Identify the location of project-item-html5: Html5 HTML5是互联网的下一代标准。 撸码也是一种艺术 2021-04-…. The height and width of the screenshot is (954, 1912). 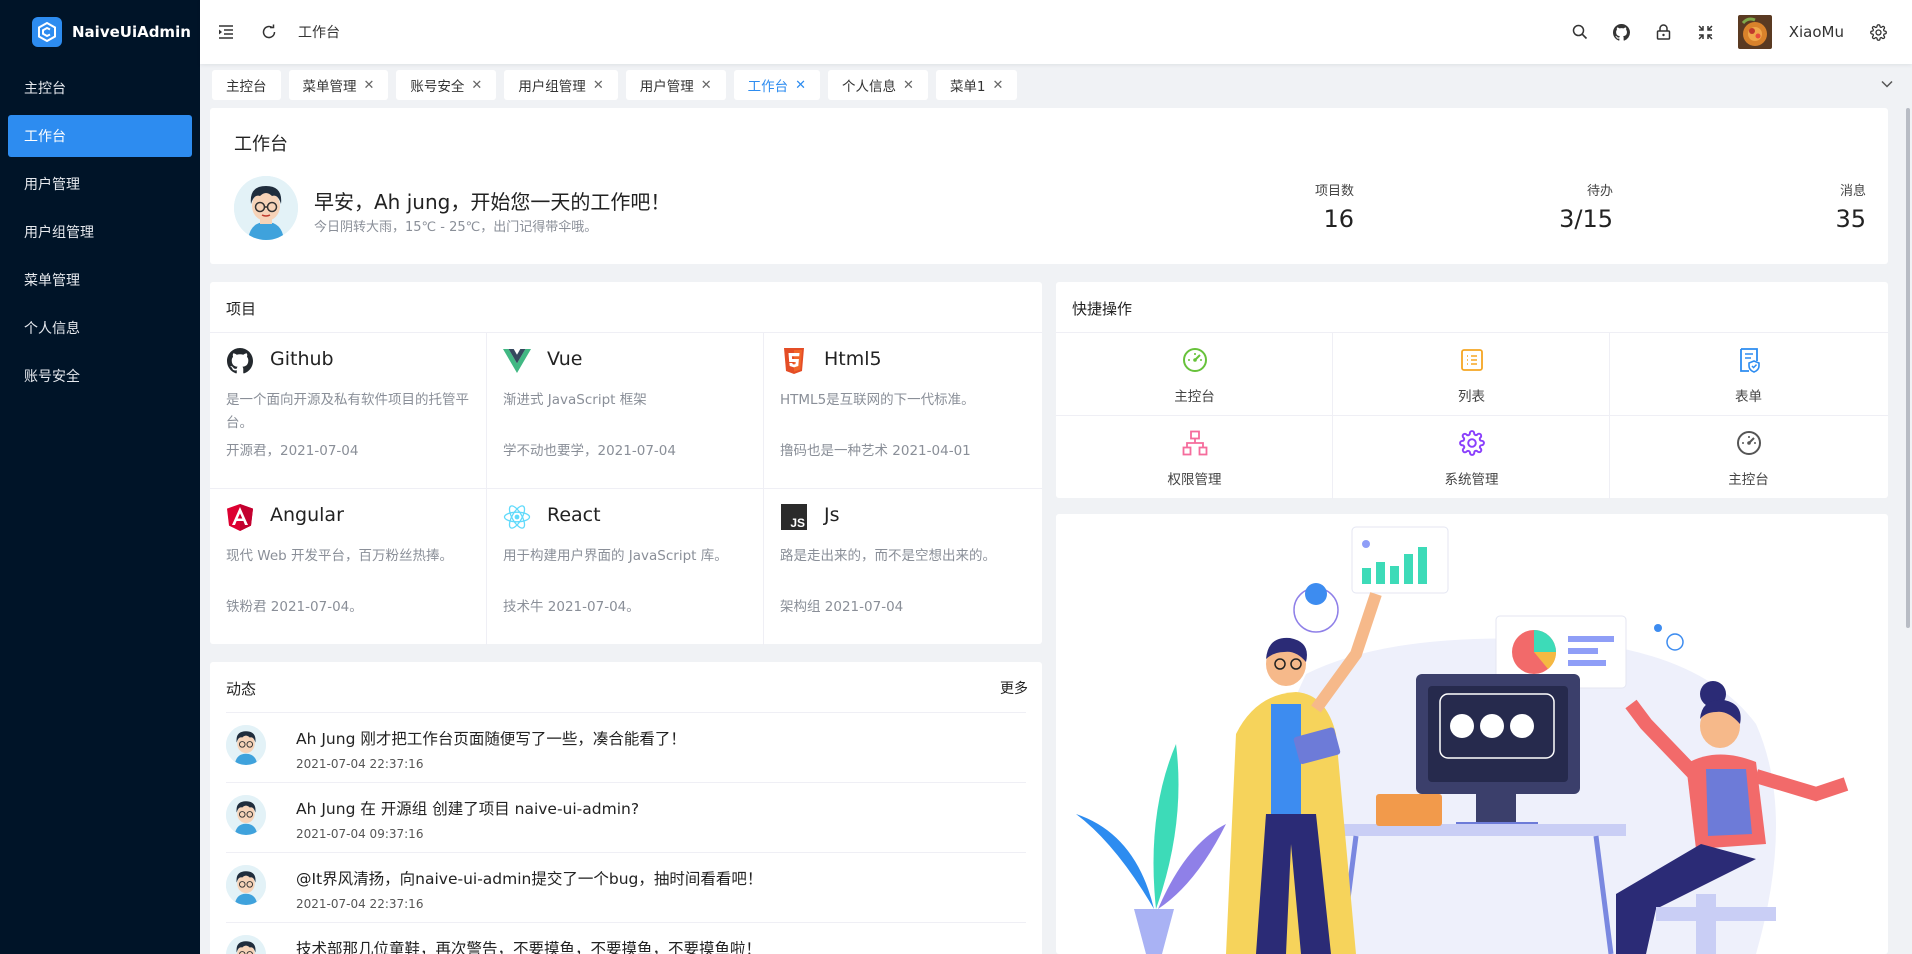
(903, 411).